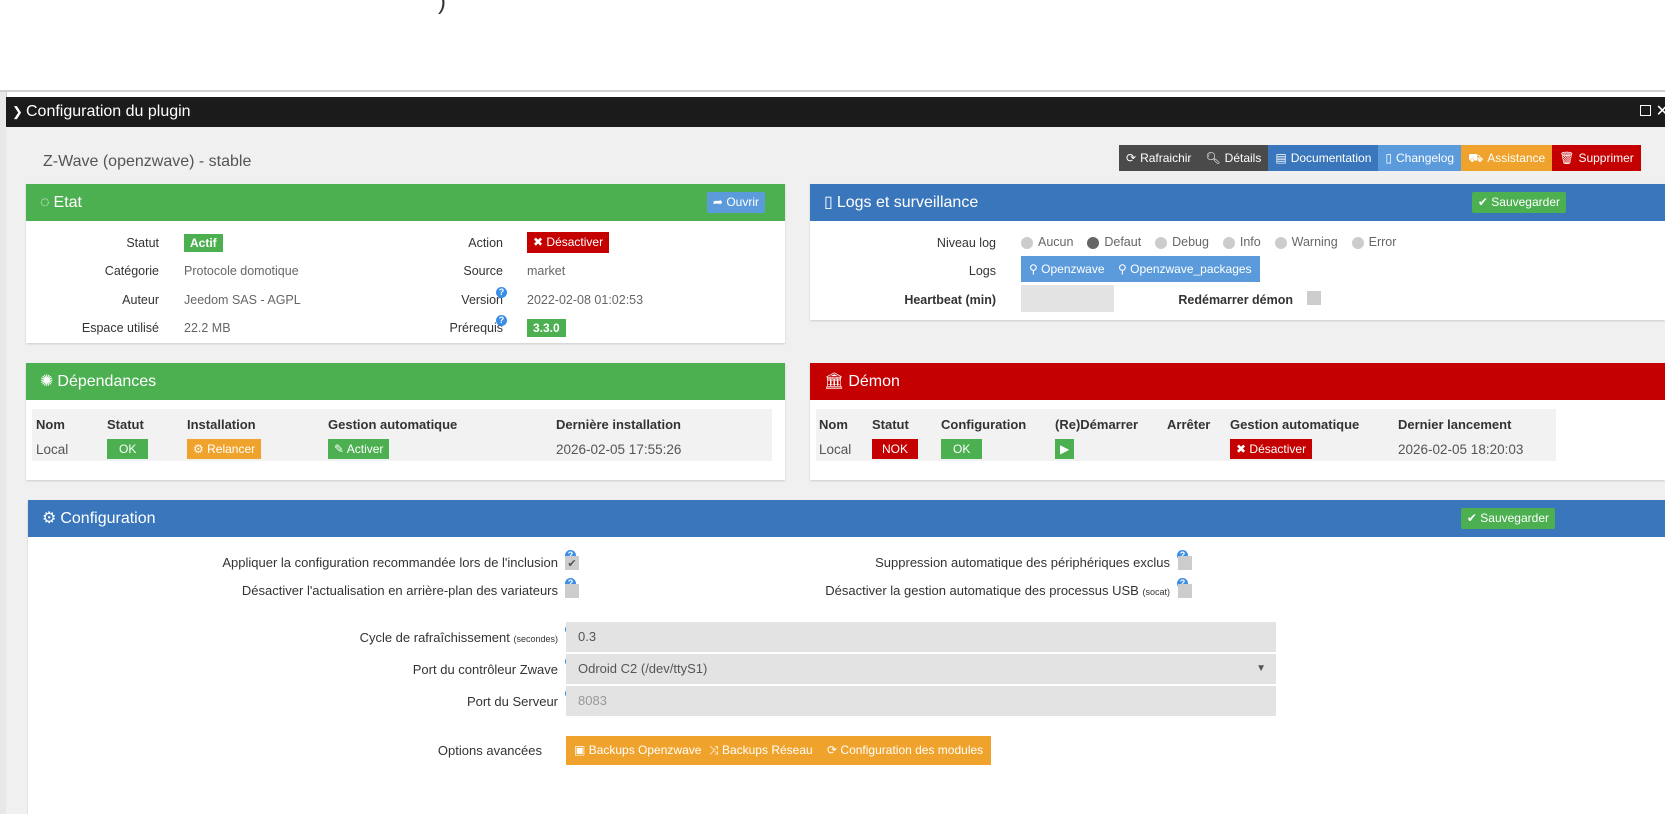  I want to click on logs-header: ▯ Logs et surveillance ✔ Sauvegarder, so click(1237, 202).